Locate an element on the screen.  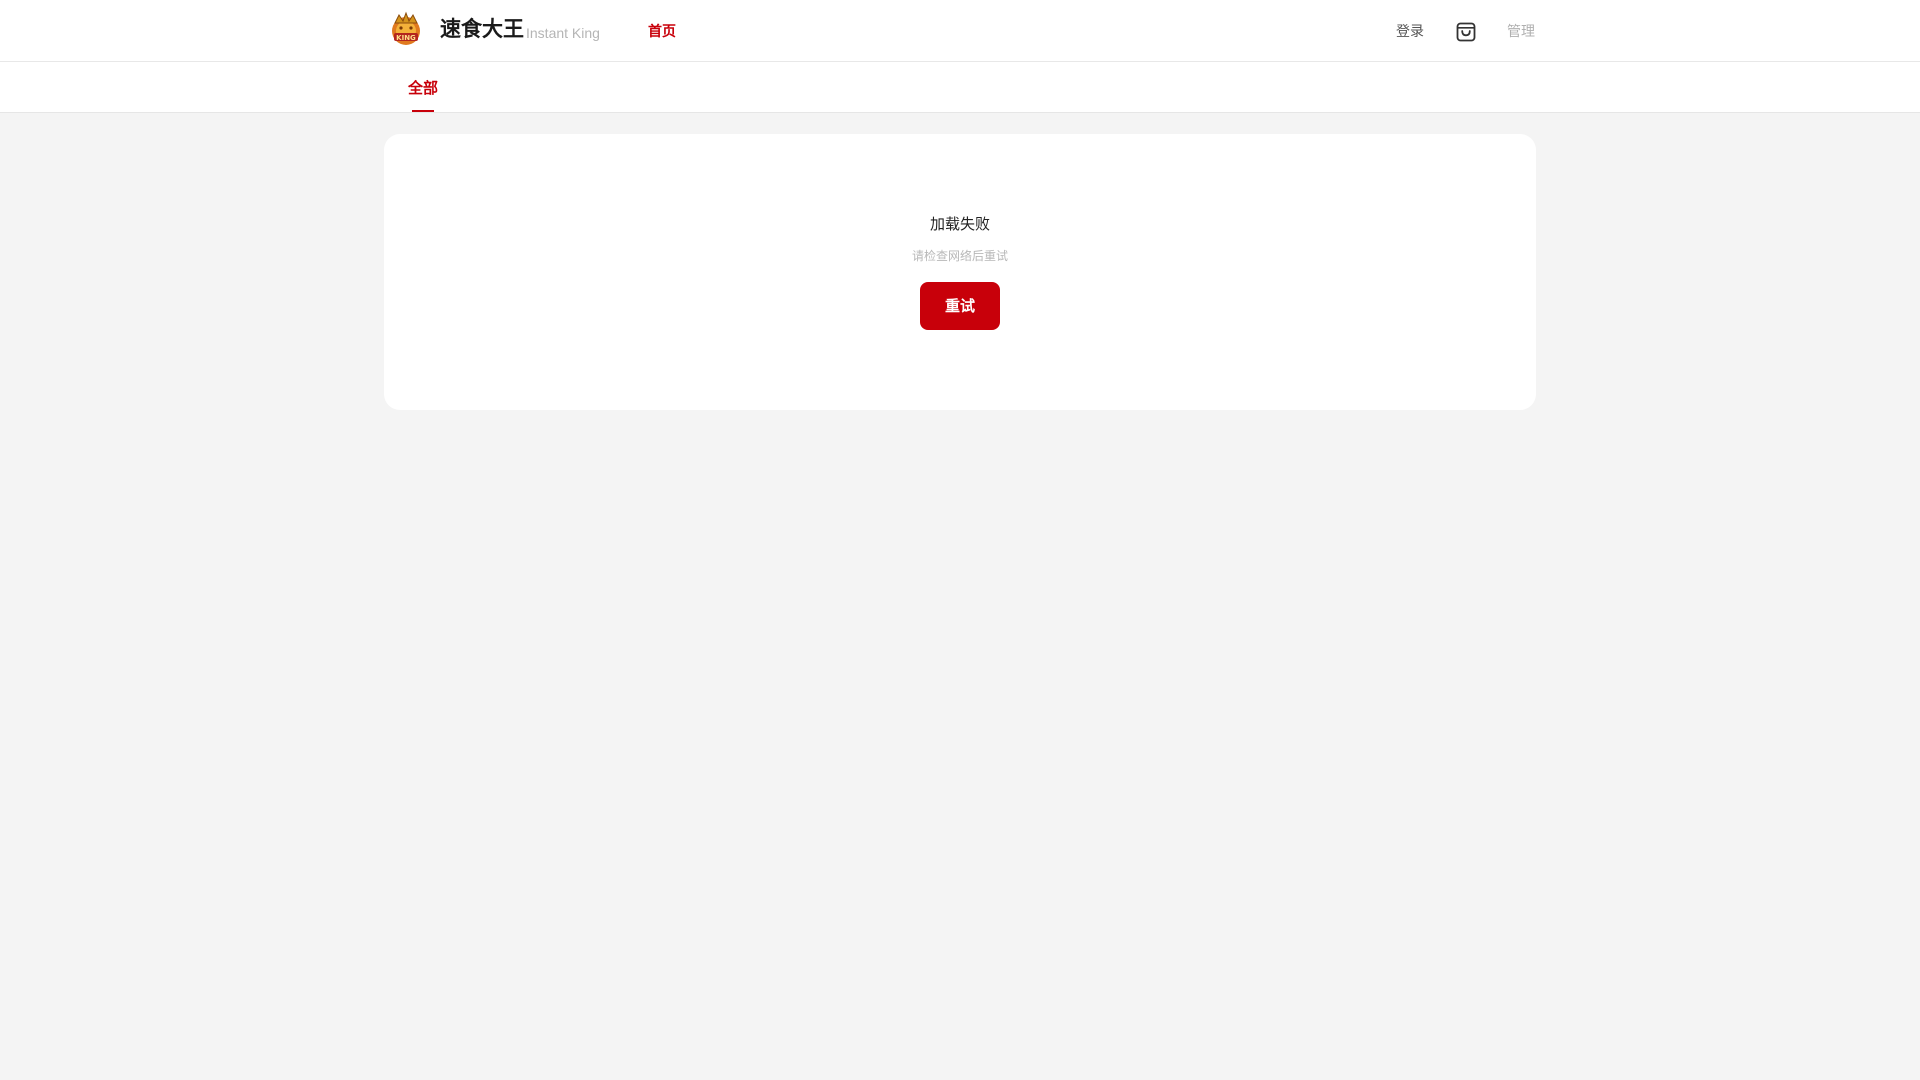
error-subtitle: 请检查网络后重试 is located at coordinates (959, 256).